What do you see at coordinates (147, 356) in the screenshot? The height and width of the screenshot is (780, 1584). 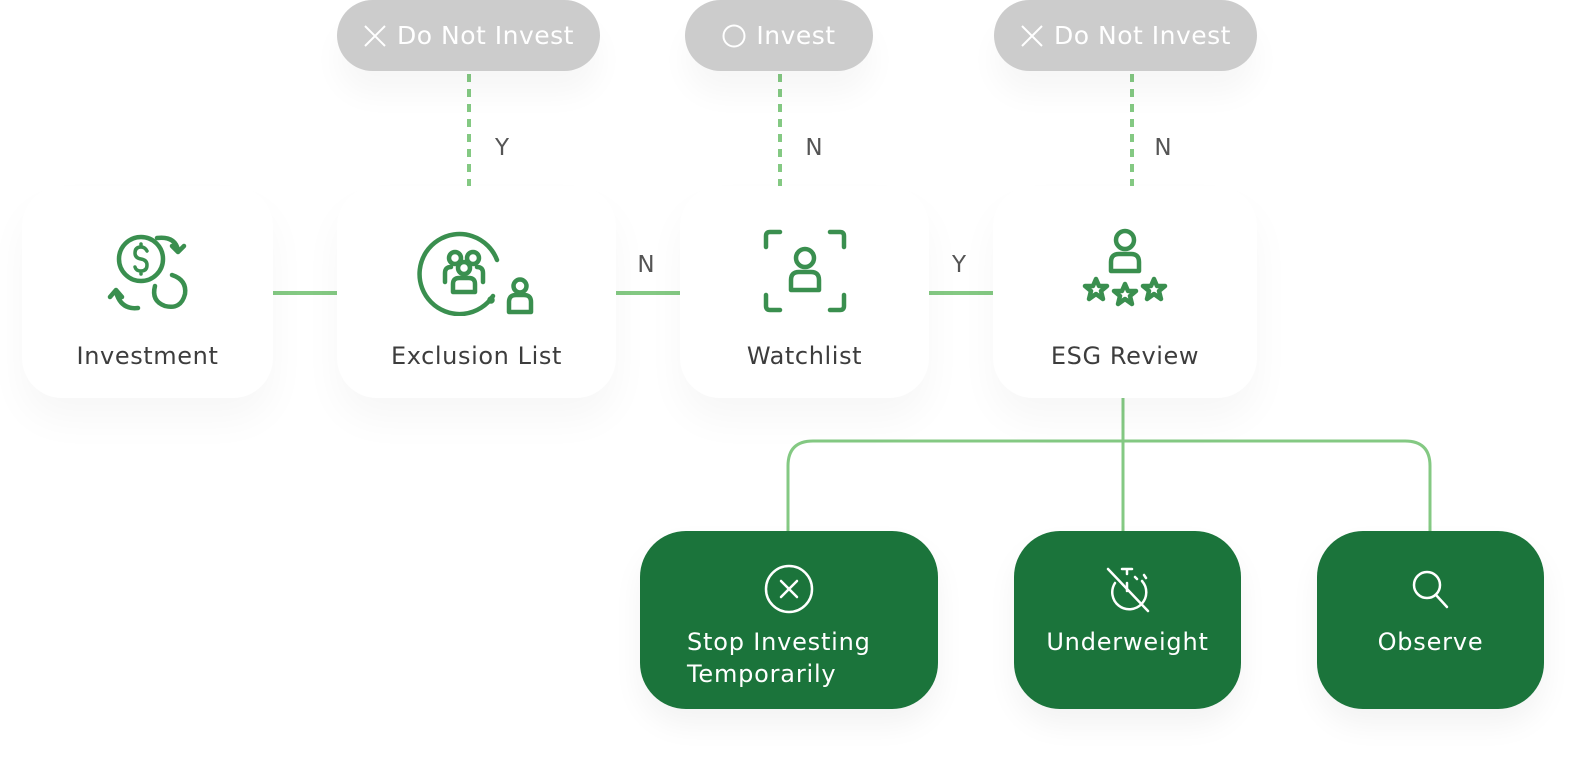 I see `node-label: Investment` at bounding box center [147, 356].